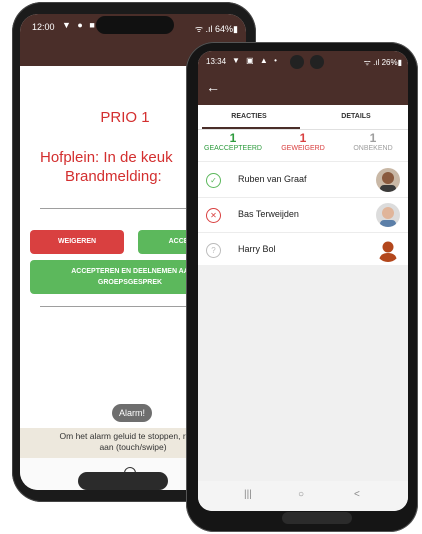  What do you see at coordinates (113, 176) in the screenshot?
I see `alarm-event: Brandmelding:` at bounding box center [113, 176].